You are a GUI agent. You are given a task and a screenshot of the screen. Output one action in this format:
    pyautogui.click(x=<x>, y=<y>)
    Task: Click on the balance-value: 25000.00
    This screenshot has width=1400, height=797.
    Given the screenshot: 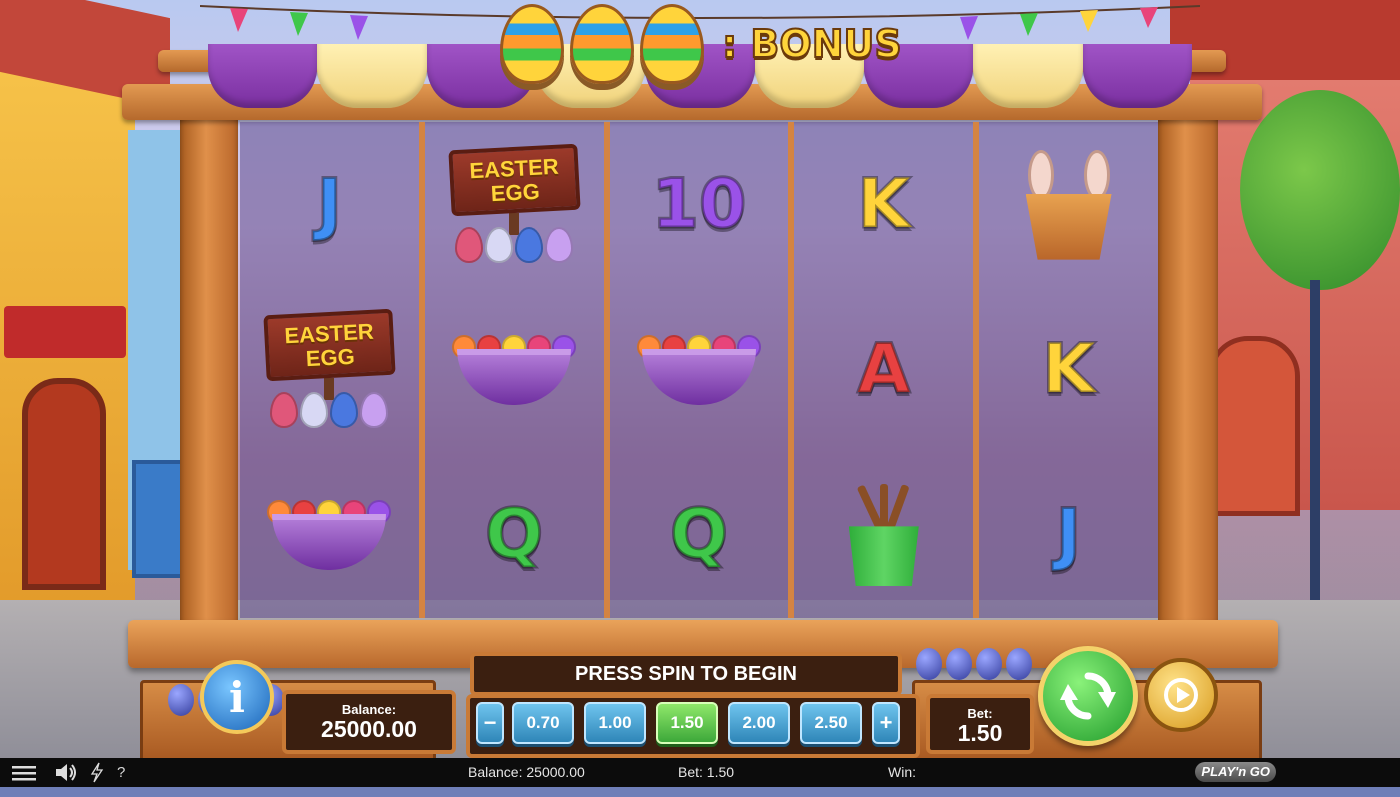 What is the action you would take?
    pyautogui.click(x=369, y=729)
    